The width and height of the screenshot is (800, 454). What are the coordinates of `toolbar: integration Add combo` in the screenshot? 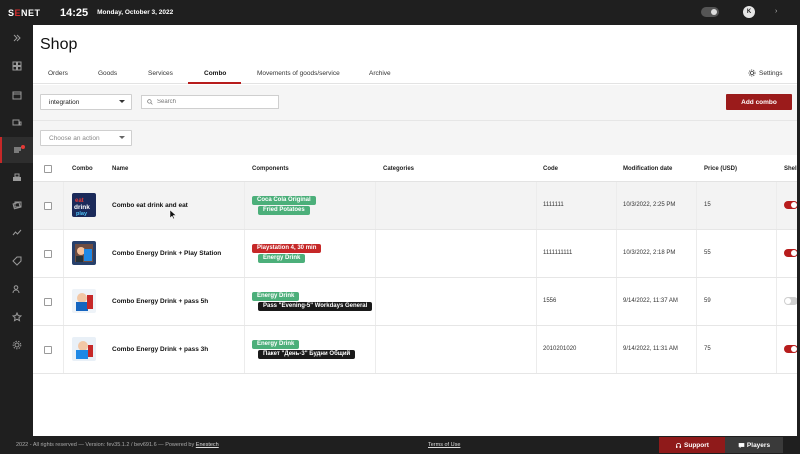 It's located at (416, 102).